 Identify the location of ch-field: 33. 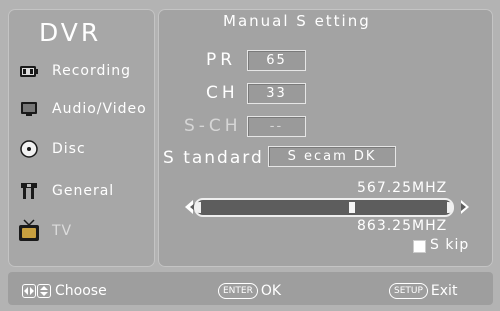
(276, 93).